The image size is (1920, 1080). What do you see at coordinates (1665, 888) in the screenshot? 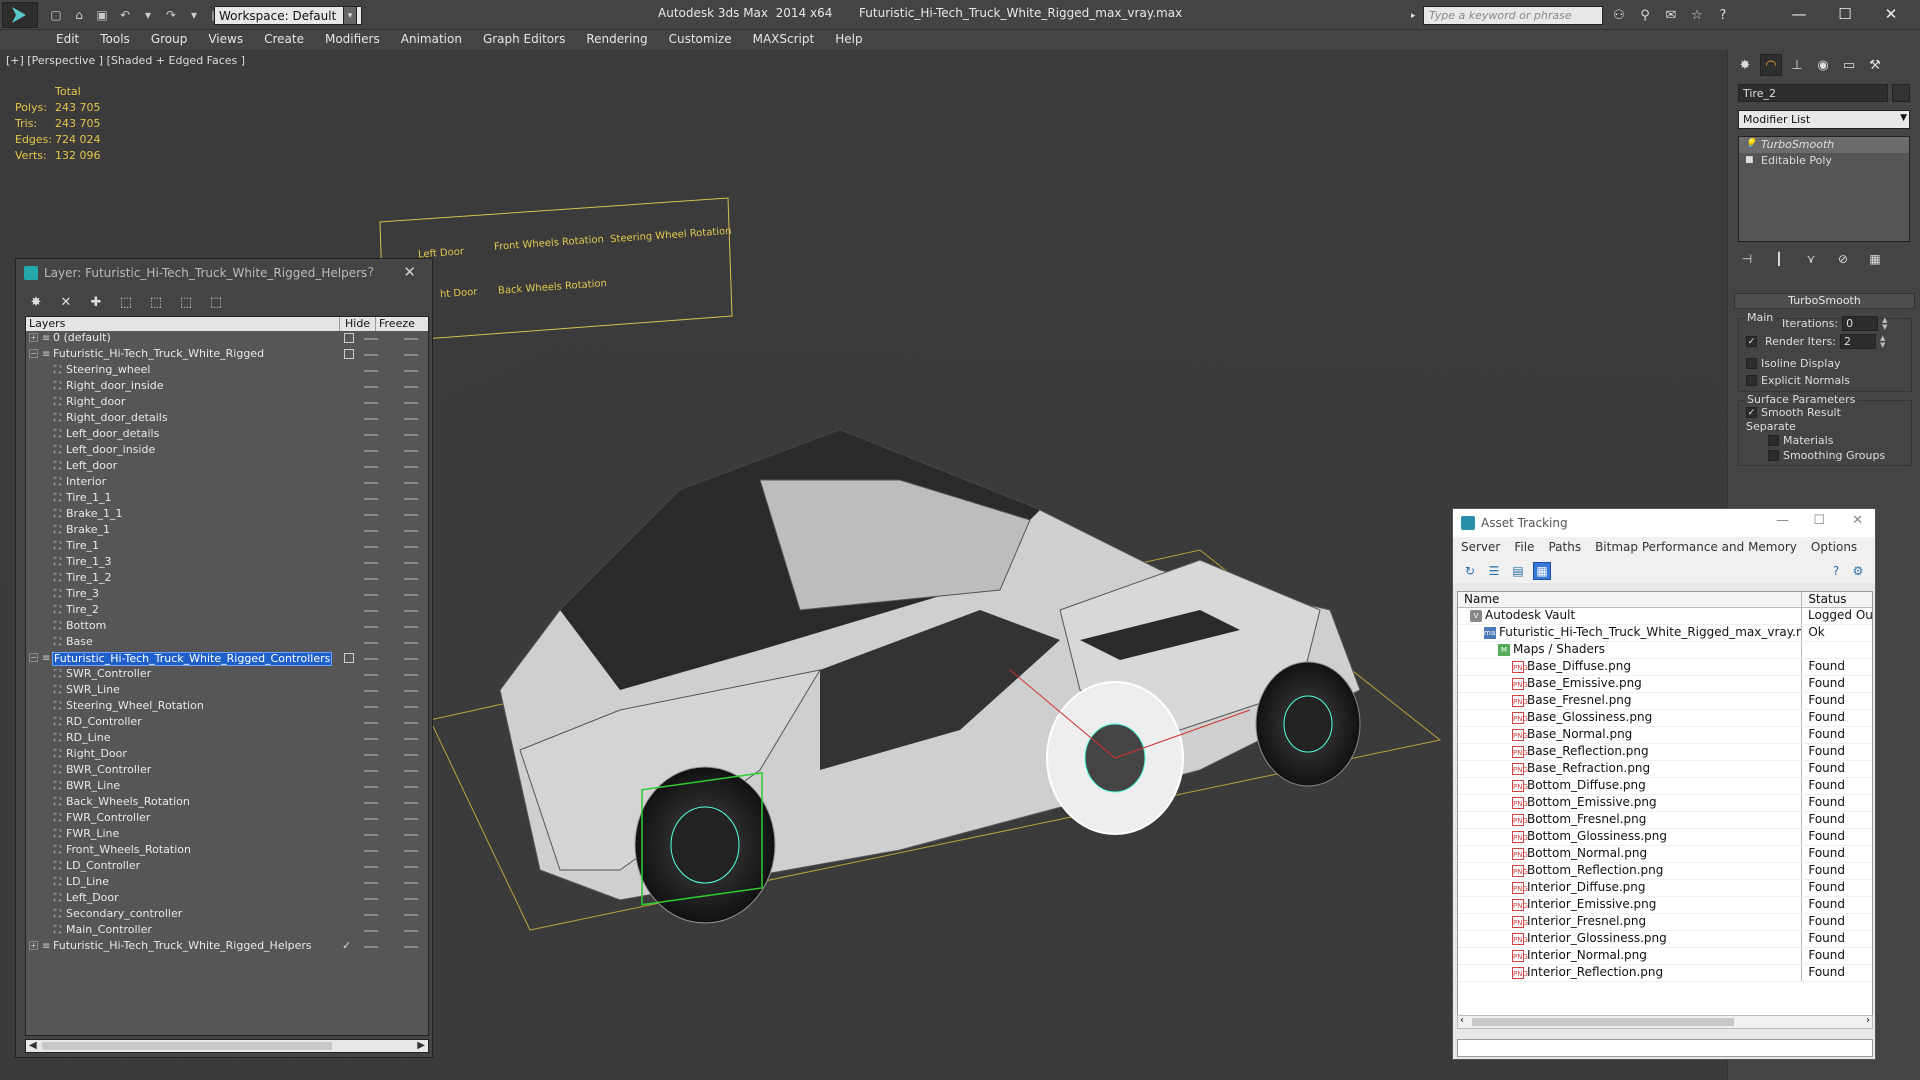
I see `asset-row: PNGInterior_Diffuse.png Found` at bounding box center [1665, 888].